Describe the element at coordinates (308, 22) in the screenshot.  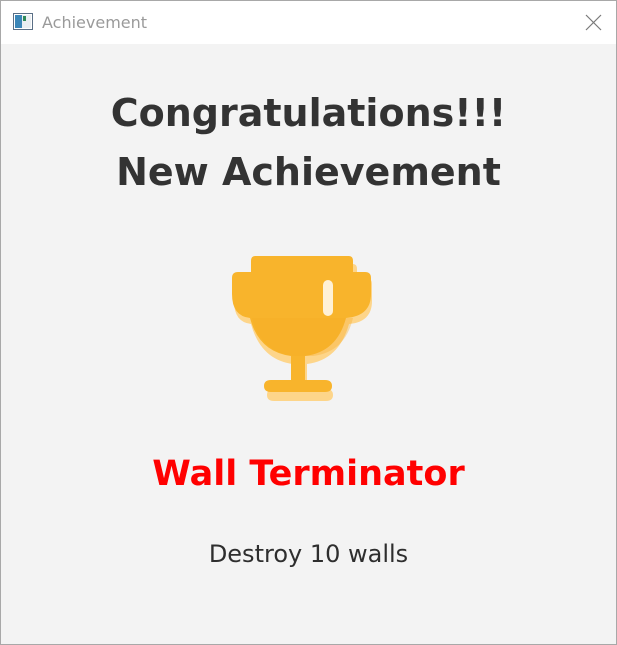
I see `title-bar: Achievement` at that location.